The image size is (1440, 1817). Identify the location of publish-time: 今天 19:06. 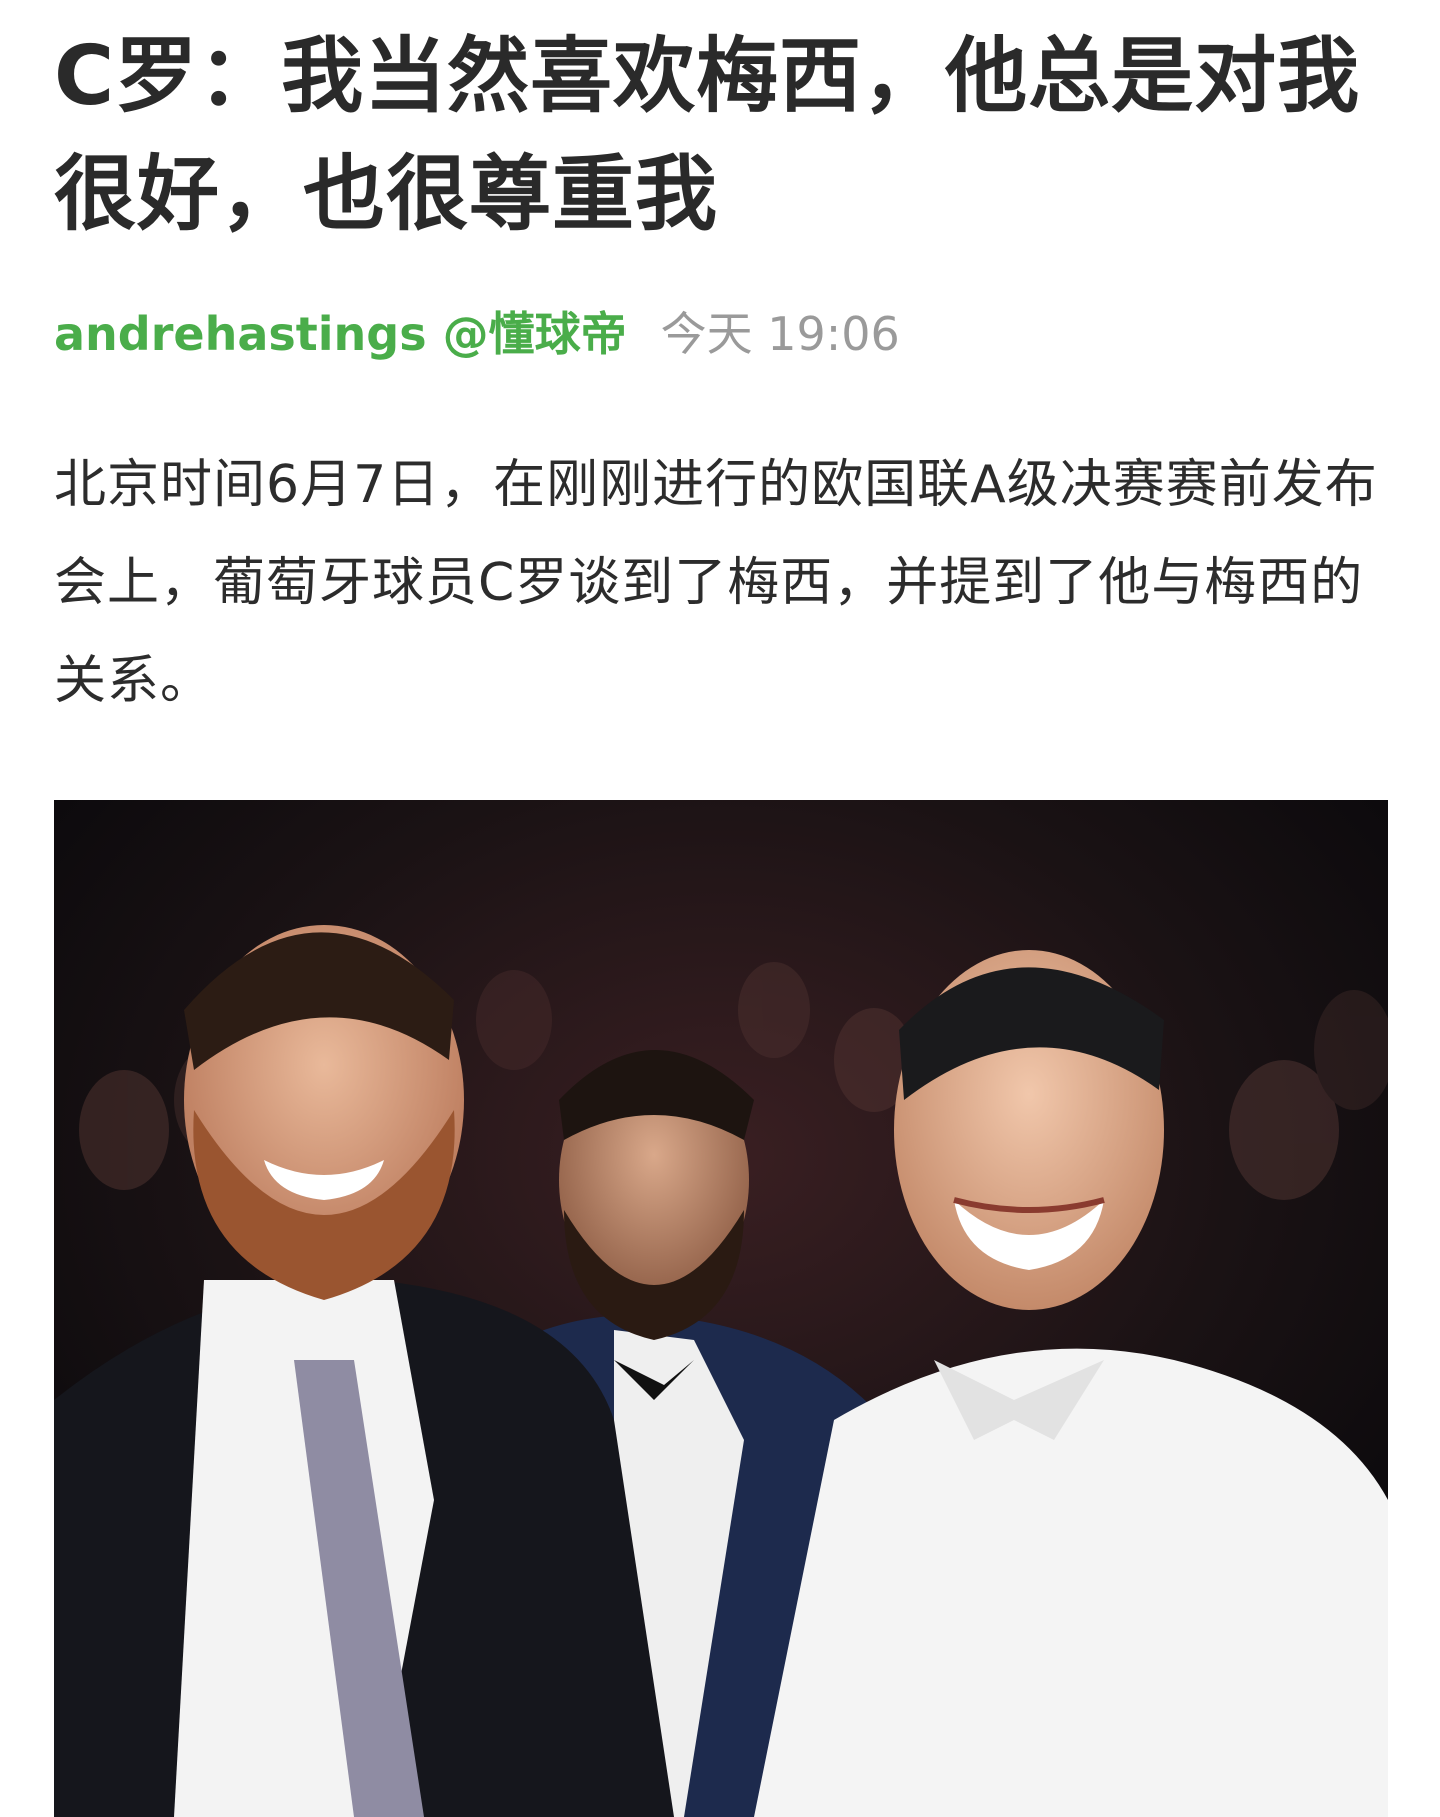
(780, 334).